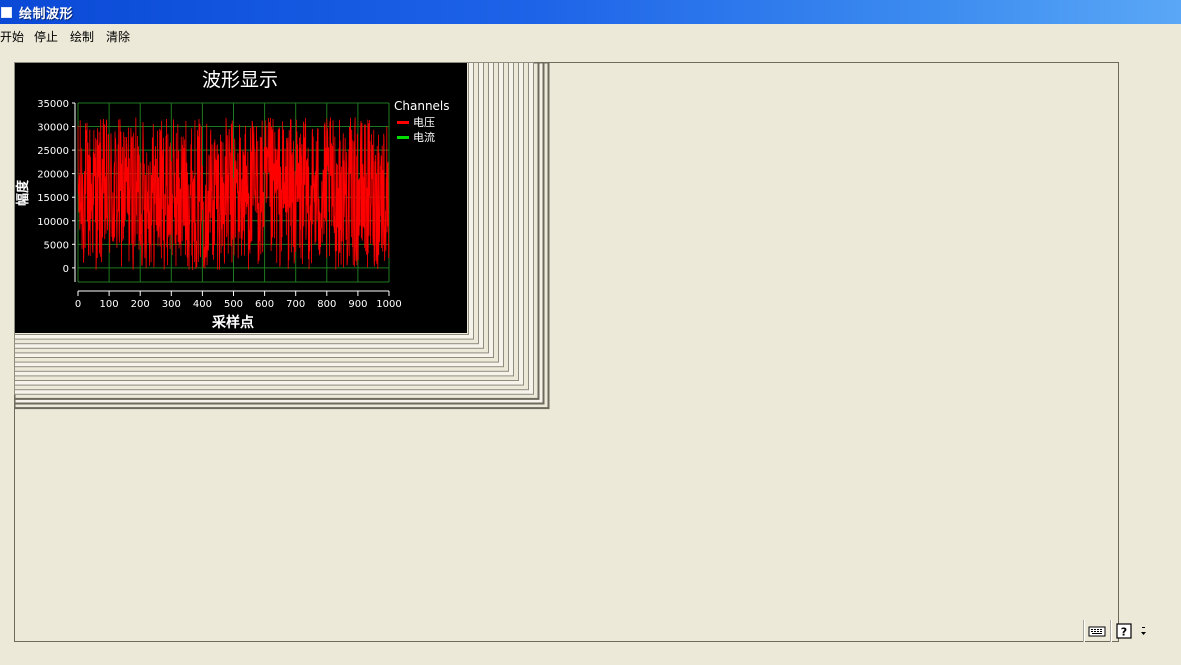 This screenshot has width=1181, height=665. Describe the element at coordinates (590, 12) in the screenshot. I see `title-bar: 绘制波形` at that location.